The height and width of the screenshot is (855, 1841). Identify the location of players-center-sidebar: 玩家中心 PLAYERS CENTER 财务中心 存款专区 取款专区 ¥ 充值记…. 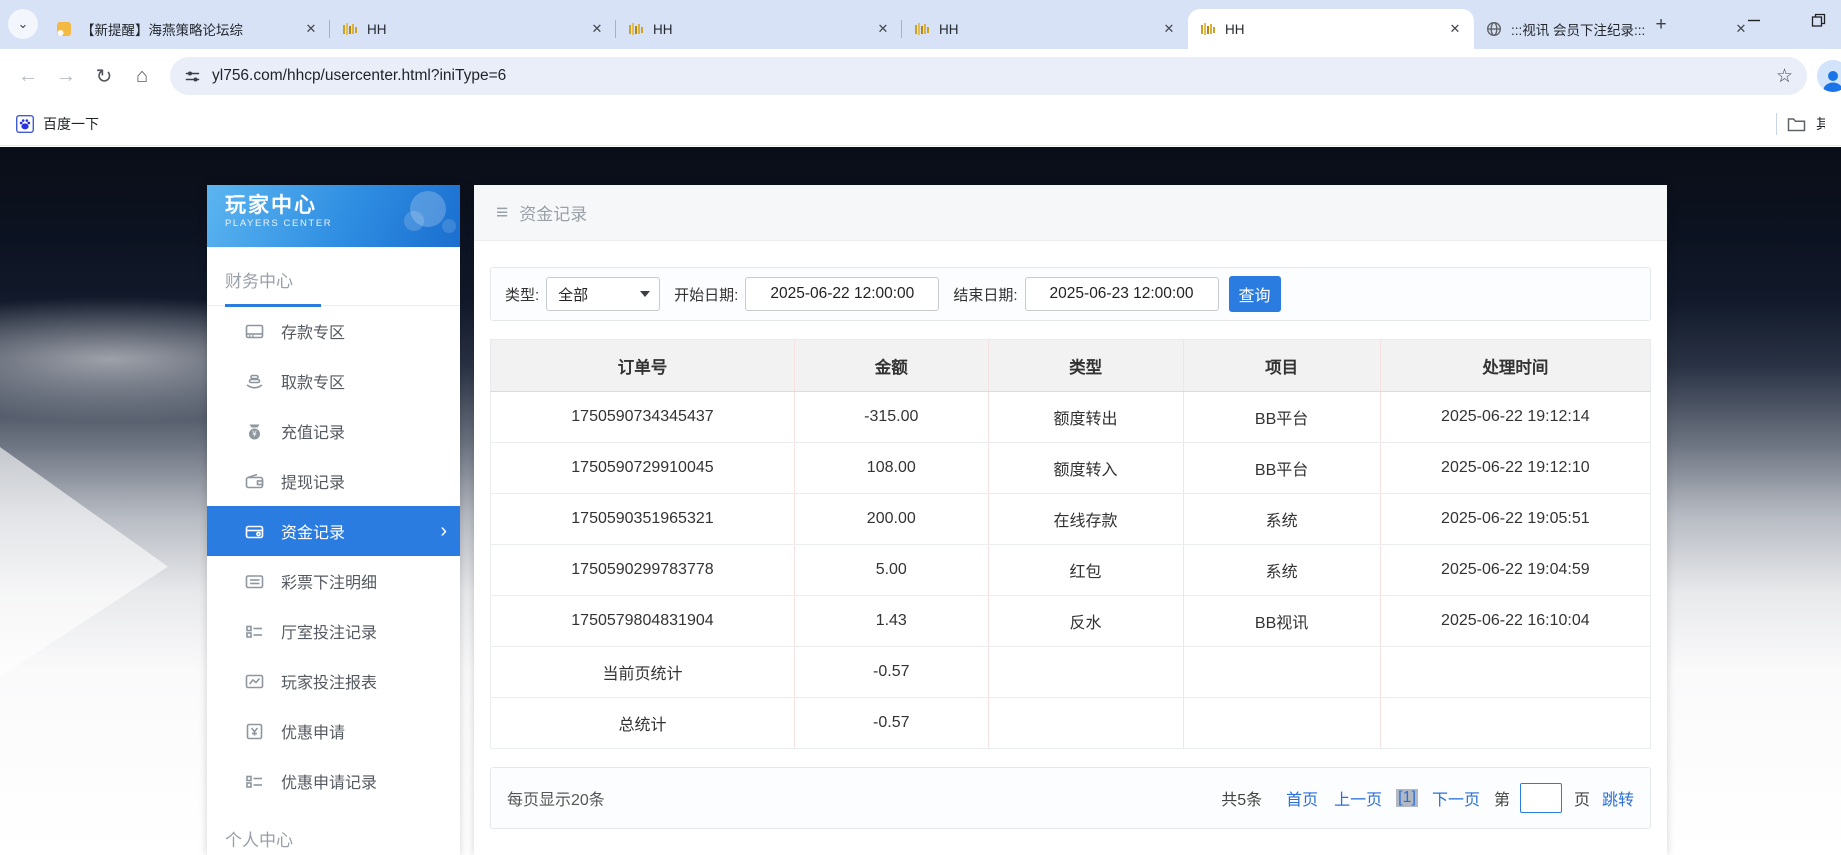
(333, 520).